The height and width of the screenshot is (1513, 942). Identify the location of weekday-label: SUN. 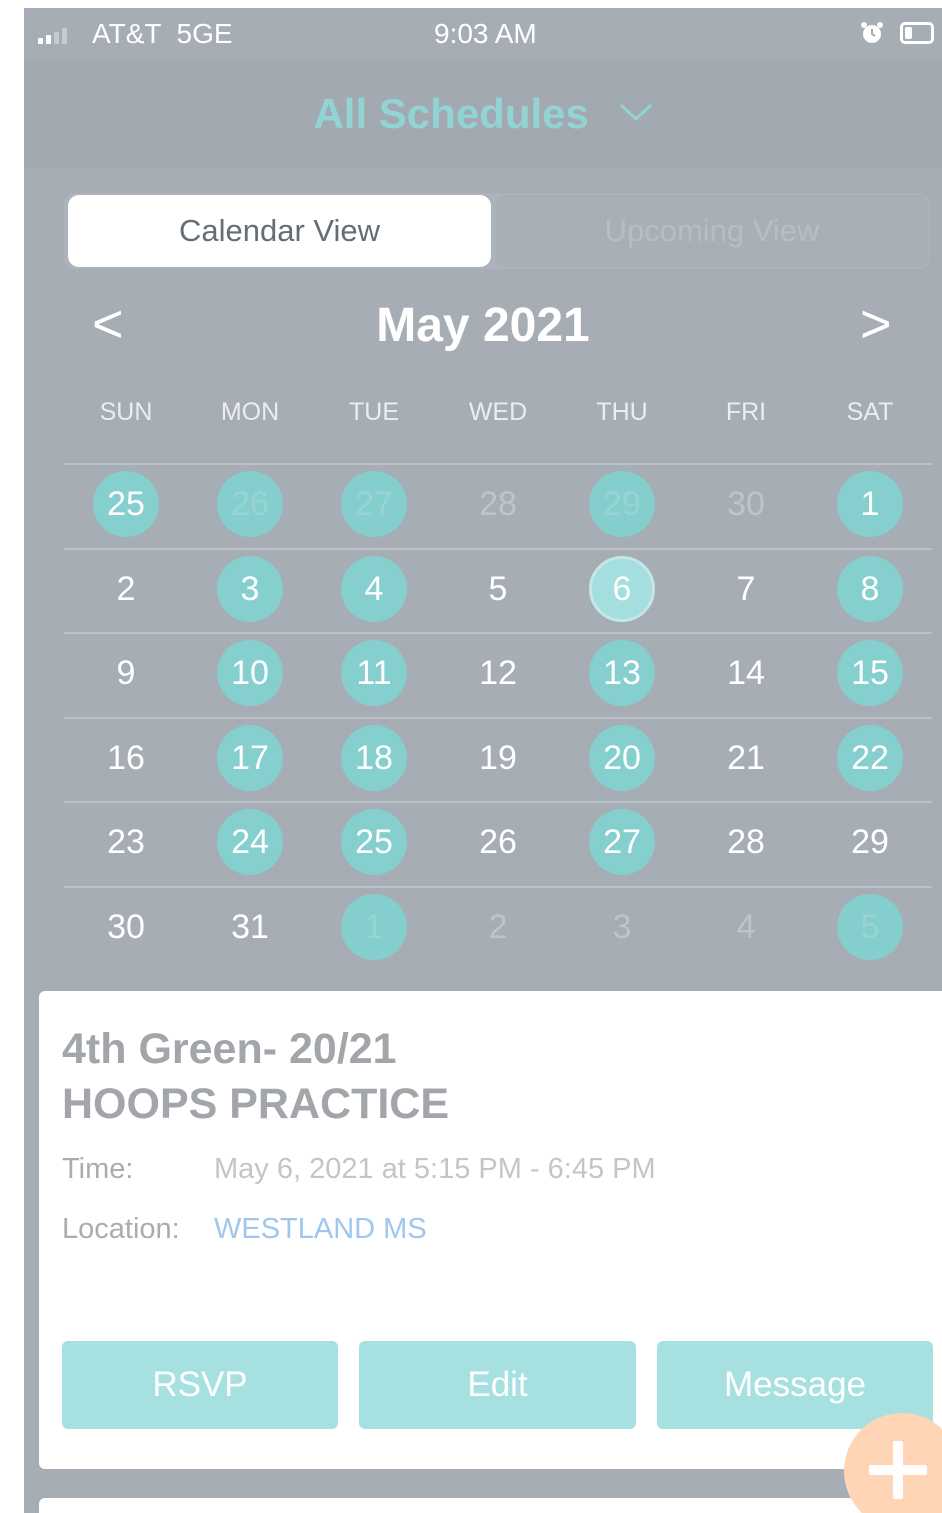
(126, 412).